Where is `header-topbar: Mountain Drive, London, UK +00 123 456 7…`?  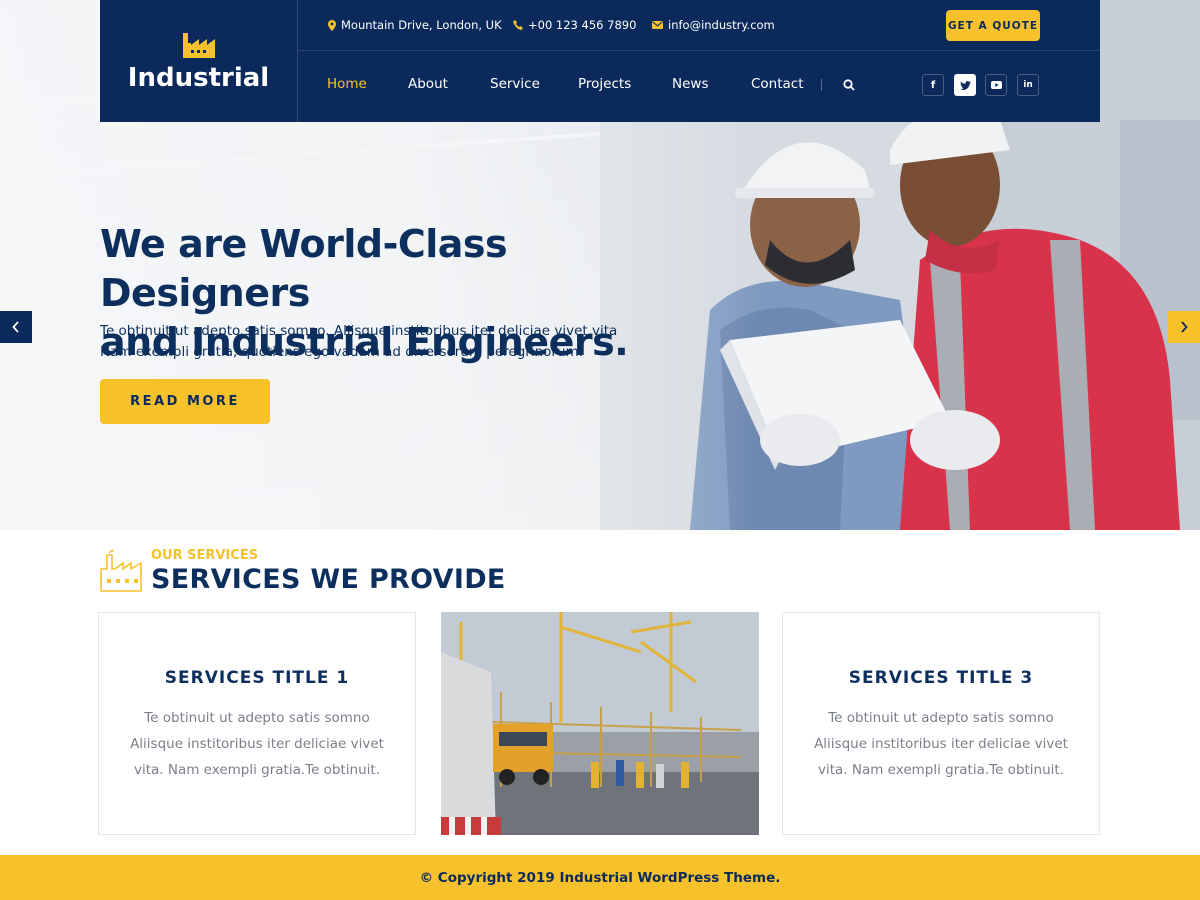
header-topbar: Mountain Drive, London, UK +00 123 456 7… is located at coordinates (699, 25).